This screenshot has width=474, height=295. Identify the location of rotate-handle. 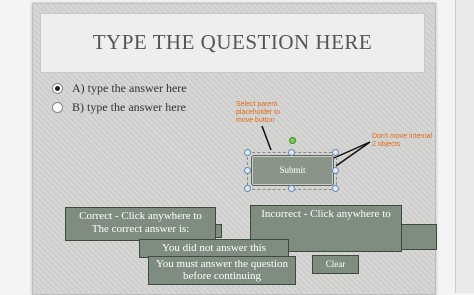
(292, 140).